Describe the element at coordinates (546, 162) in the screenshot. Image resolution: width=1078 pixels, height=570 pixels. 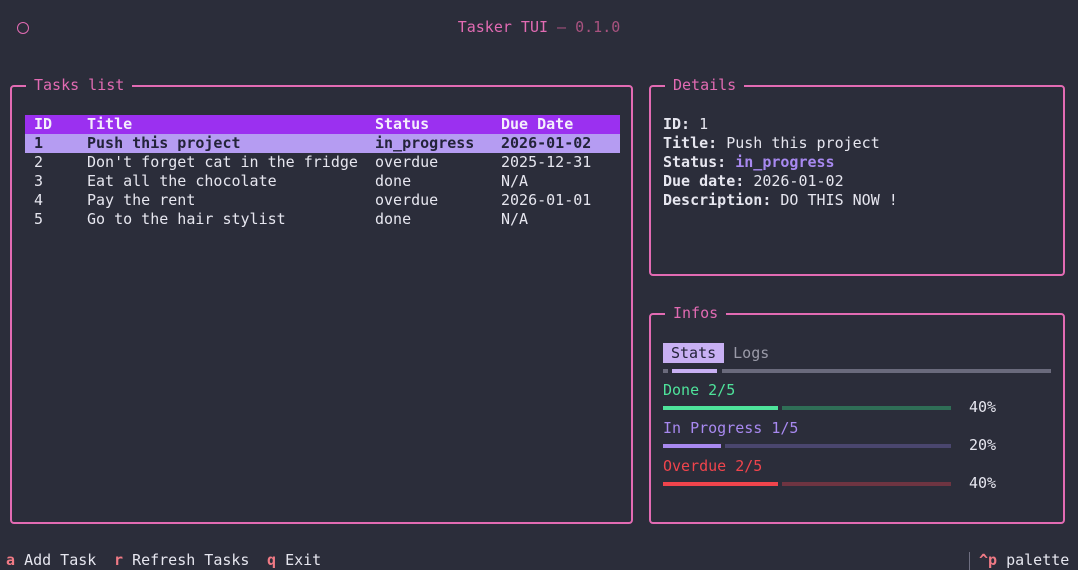
I see `row-due-date: 2025-12-31` at that location.